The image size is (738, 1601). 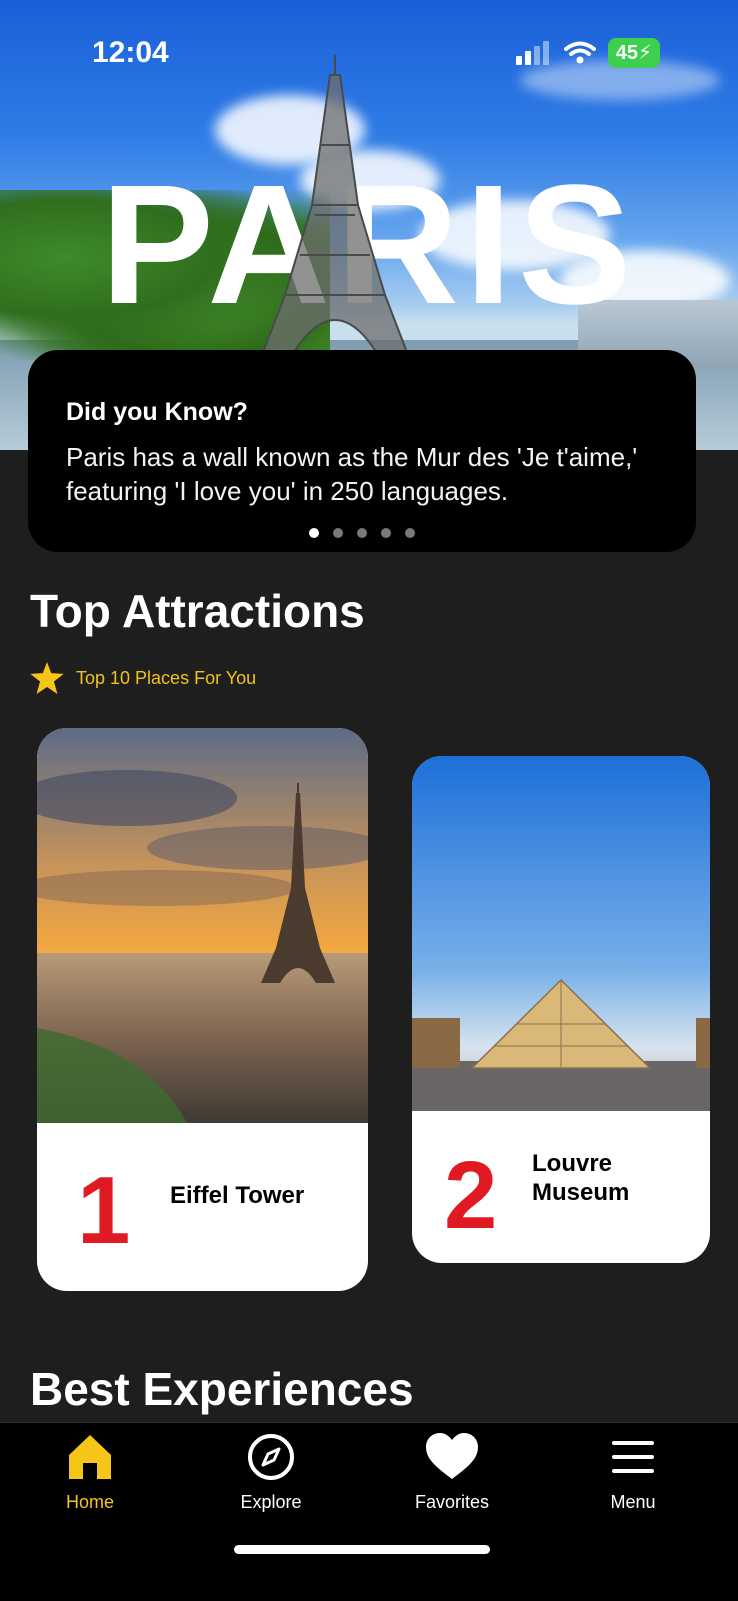 I want to click on tab-menu: Menu, so click(x=633, y=1473).